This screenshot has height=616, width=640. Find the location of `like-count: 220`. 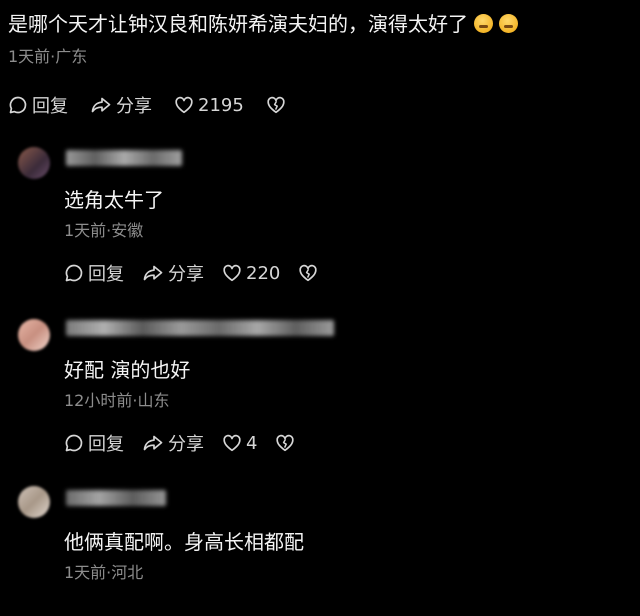

like-count: 220 is located at coordinates (263, 273).